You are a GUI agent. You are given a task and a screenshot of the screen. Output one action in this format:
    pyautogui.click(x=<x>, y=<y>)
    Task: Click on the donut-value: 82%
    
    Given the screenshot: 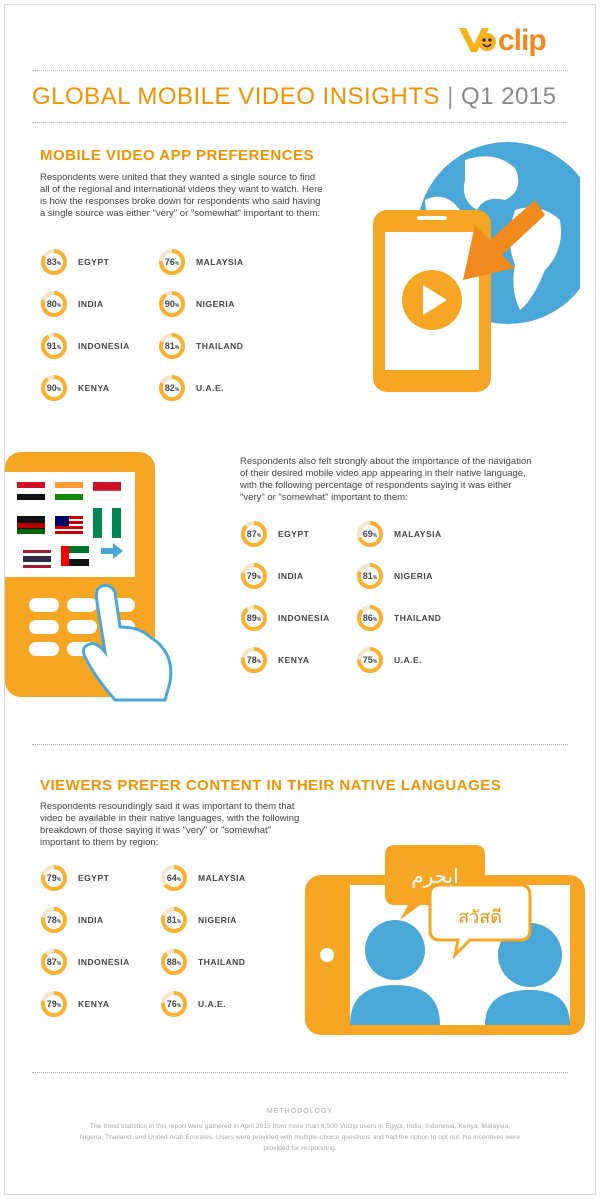 What is the action you would take?
    pyautogui.click(x=172, y=388)
    